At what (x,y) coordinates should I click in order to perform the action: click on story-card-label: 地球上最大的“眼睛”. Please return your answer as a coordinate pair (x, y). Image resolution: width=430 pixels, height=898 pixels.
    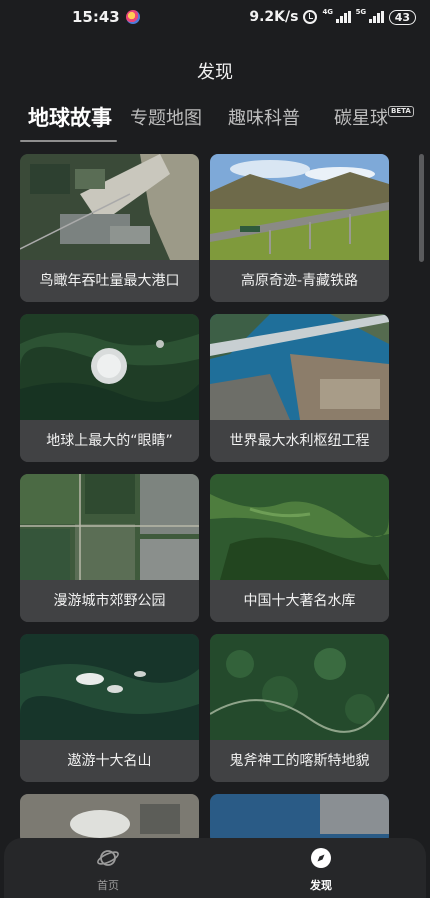
    Looking at the image, I should click on (109, 441).